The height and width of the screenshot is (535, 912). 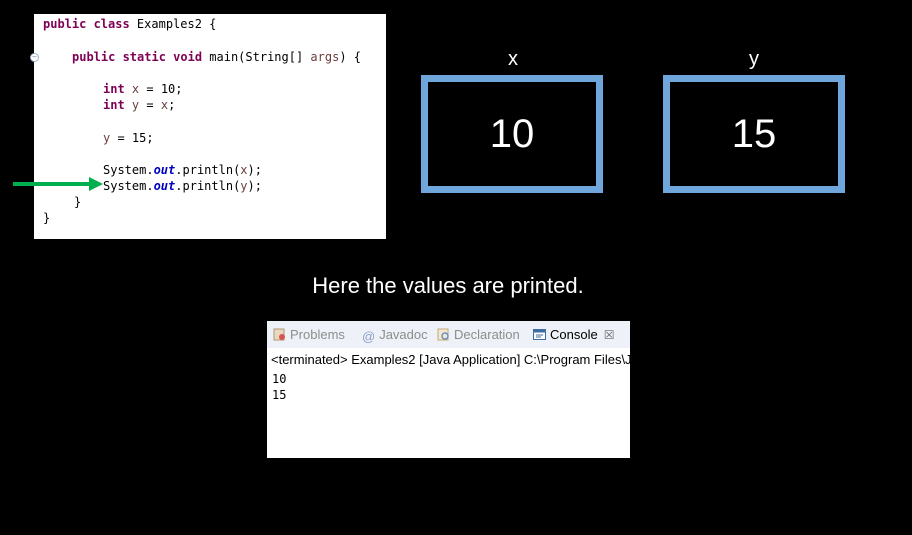 I want to click on console-output-line: 15, so click(x=279, y=395).